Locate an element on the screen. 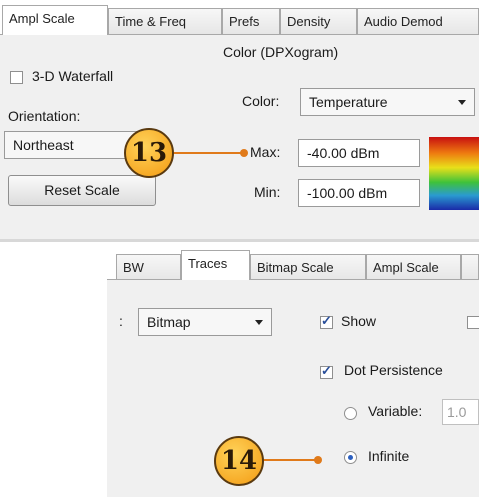 The width and height of the screenshot is (479, 497). tab-ampl-scale: Ampl Scale is located at coordinates (55, 20).